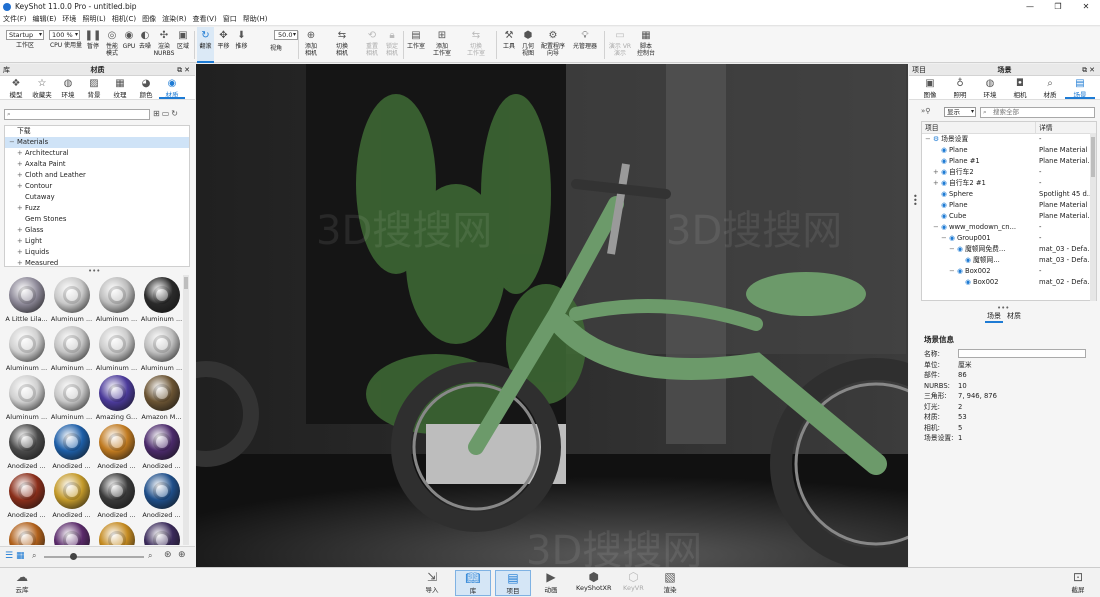 Image resolution: width=1100 pixels, height=597 pixels. I want to click on thumbnail-scrollbar, so click(186, 410).